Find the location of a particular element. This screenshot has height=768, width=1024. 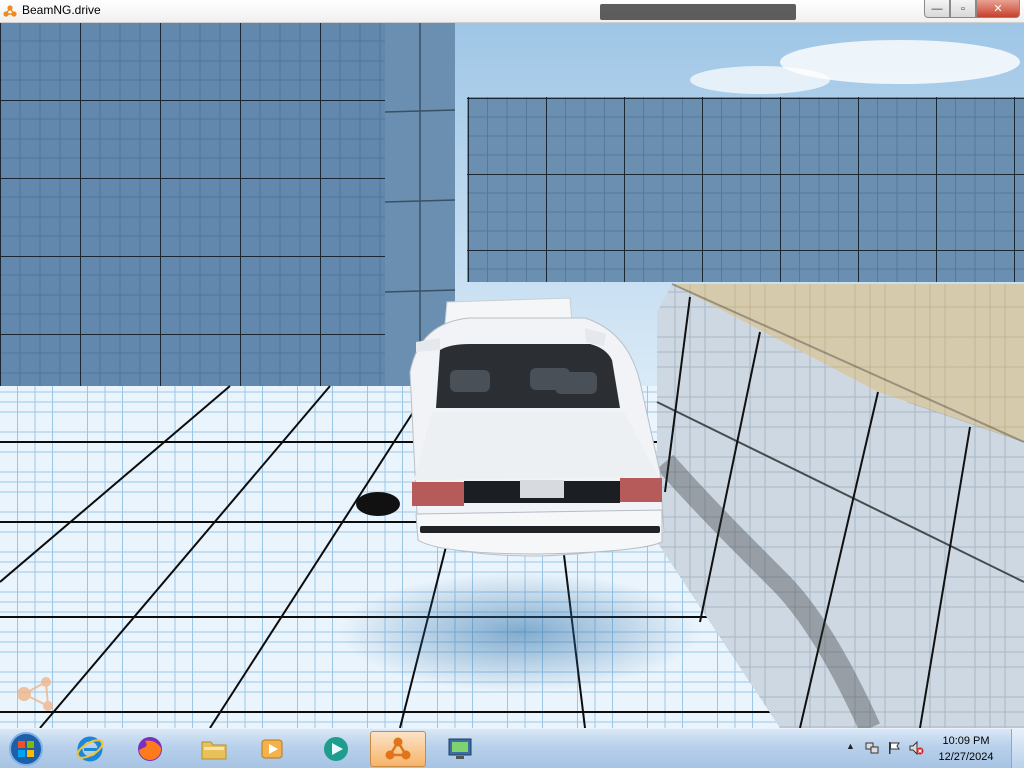

taskbar-clock: 10:09 PM 12/27/2024 is located at coordinates (966, 749).